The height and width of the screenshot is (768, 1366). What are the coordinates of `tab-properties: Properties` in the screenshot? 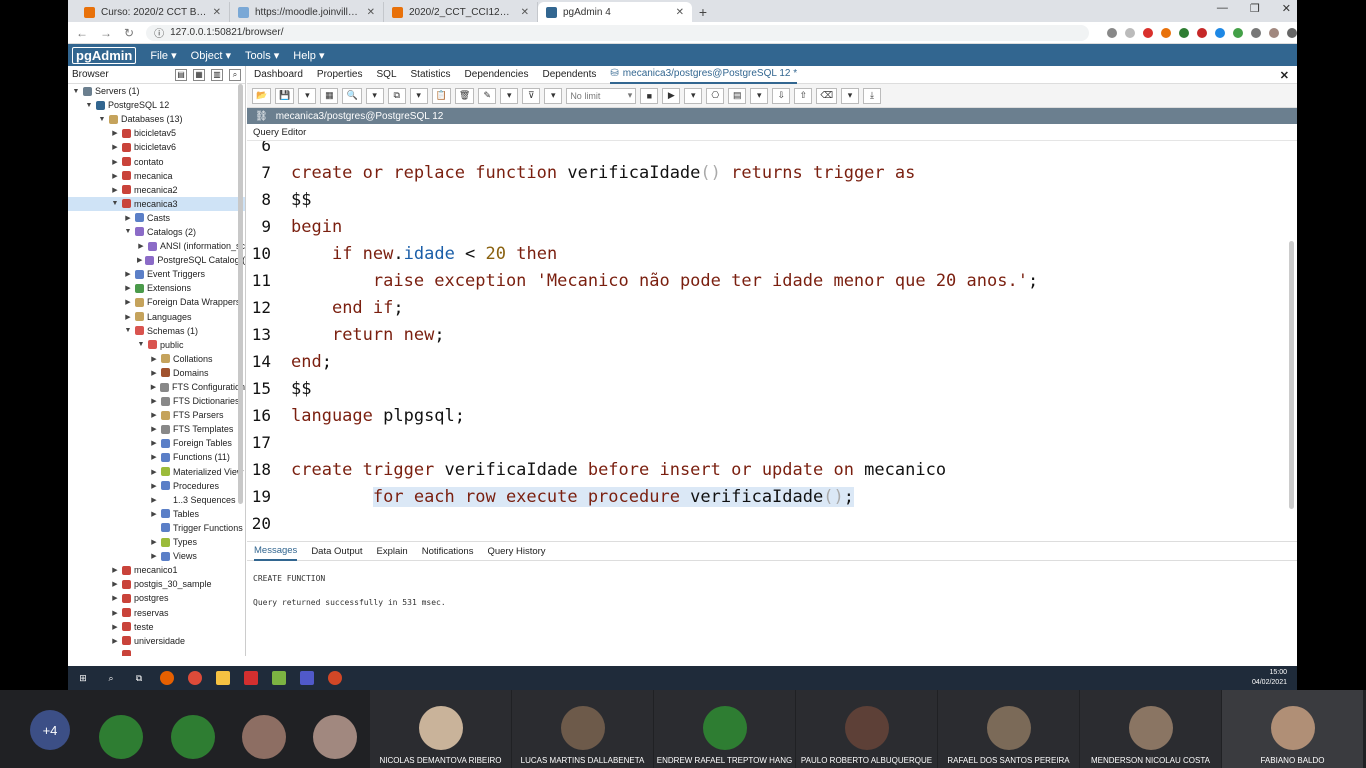 It's located at (340, 74).